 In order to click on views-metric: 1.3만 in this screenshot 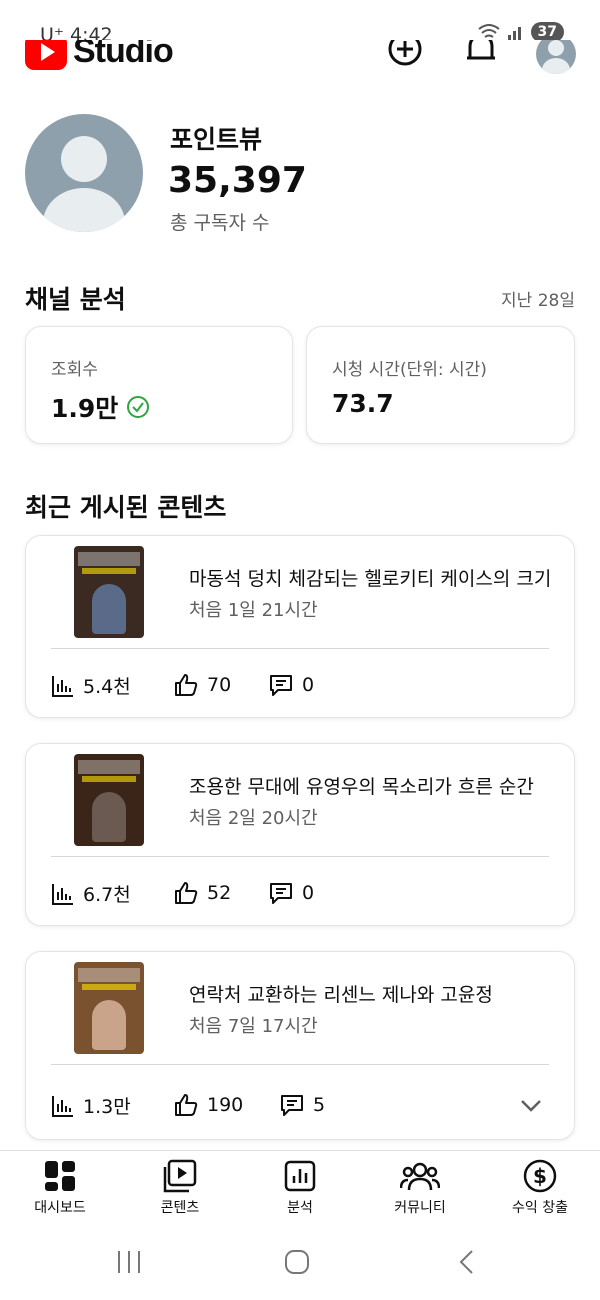, I will do `click(91, 1105)`.